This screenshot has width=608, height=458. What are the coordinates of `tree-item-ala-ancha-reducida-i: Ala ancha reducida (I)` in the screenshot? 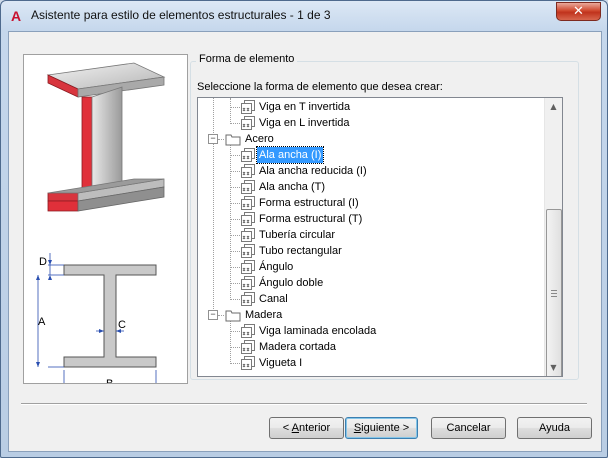 It's located at (368, 171).